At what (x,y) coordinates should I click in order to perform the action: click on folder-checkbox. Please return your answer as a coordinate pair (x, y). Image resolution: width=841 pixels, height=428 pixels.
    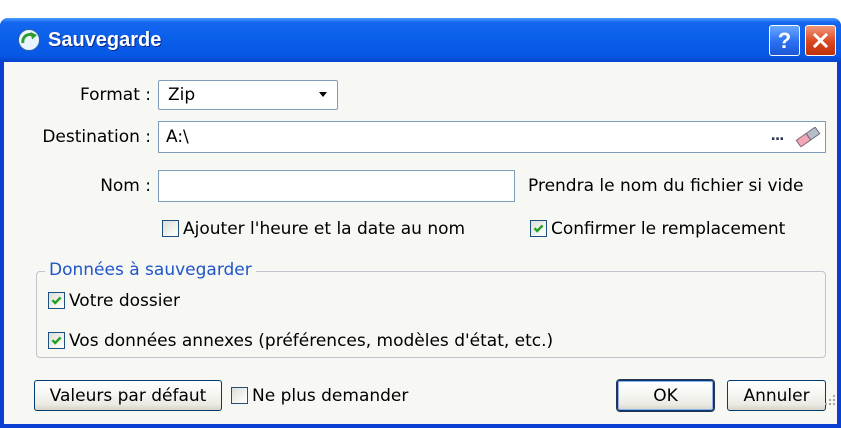
    Looking at the image, I should click on (56, 300).